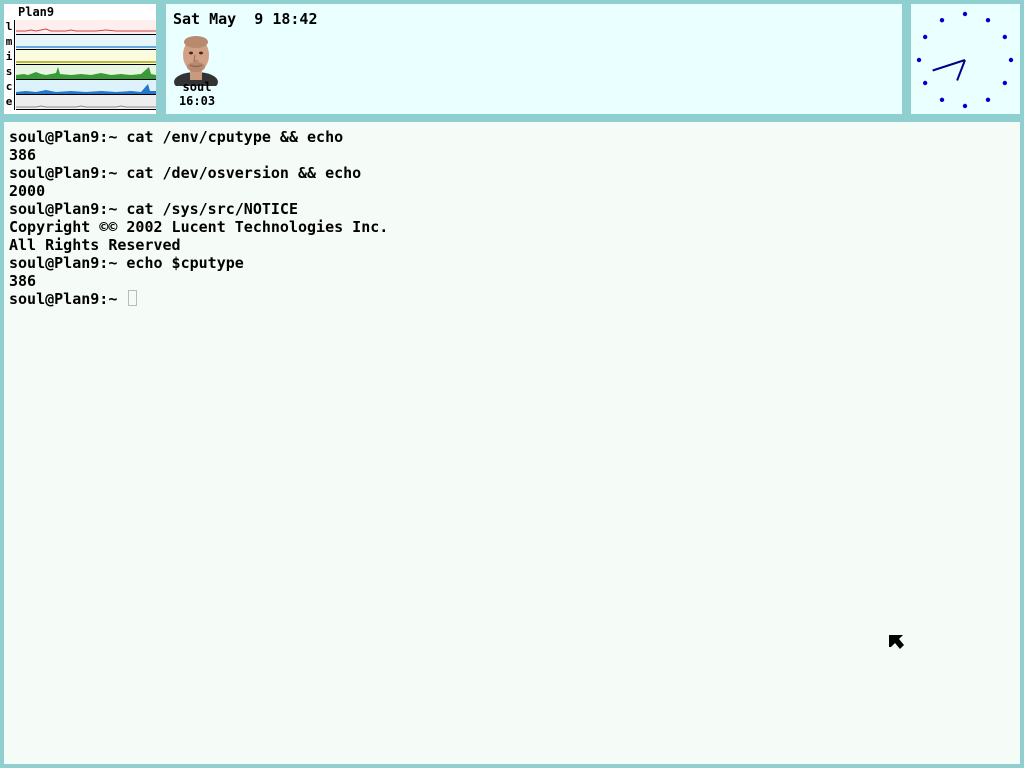  Describe the element at coordinates (86, 57) in the screenshot. I see `stat-graph-interrupts` at that location.